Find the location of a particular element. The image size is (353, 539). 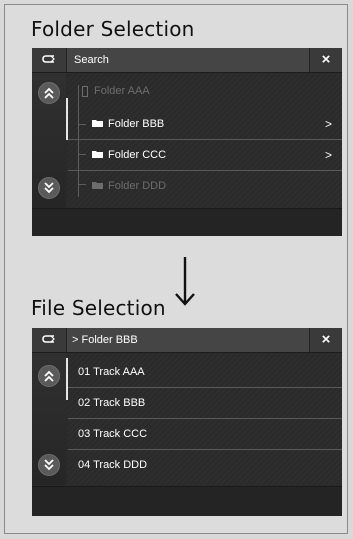

folder-selection-heading: Folder Selection is located at coordinates (113, 29).